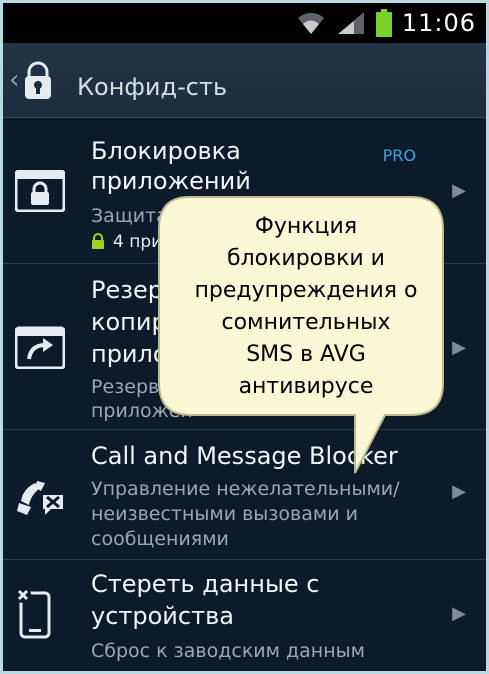 The image size is (489, 674). What do you see at coordinates (306, 322) in the screenshot?
I see `callout-line: сомнительных` at bounding box center [306, 322].